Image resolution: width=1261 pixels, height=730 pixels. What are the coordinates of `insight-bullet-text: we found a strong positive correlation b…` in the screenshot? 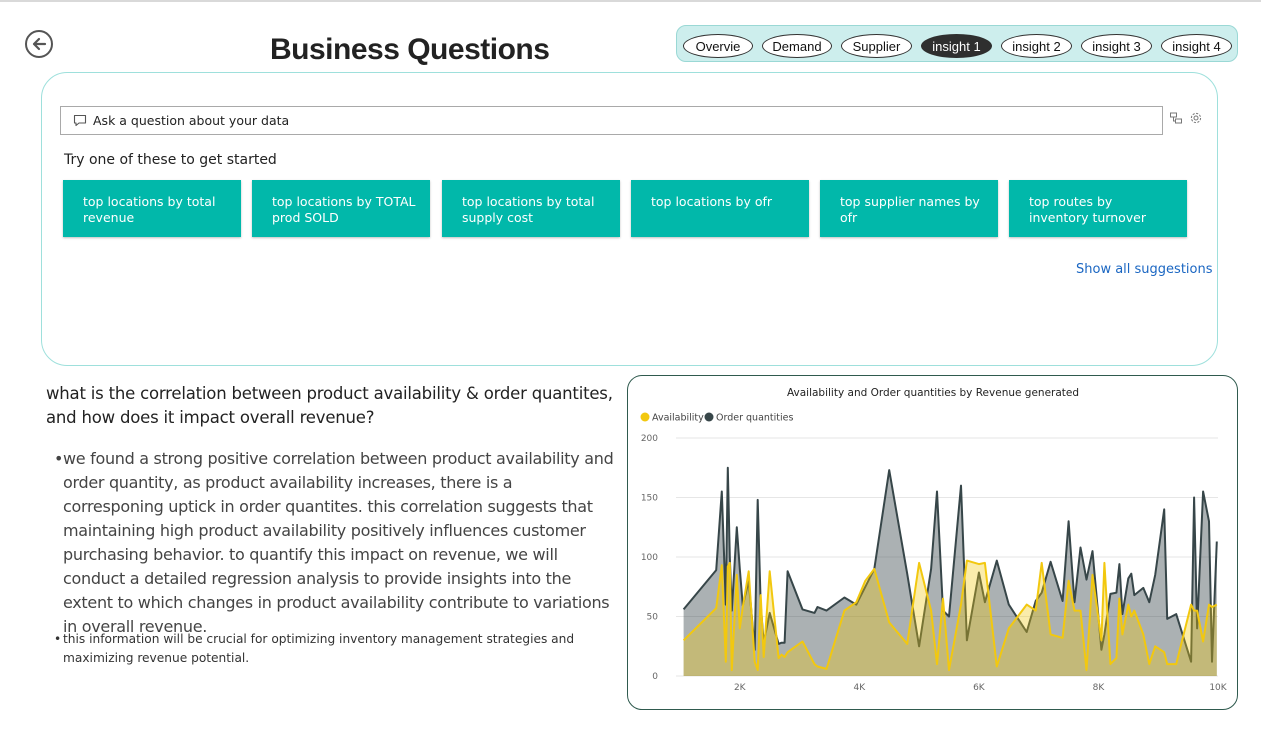 It's located at (338, 542).